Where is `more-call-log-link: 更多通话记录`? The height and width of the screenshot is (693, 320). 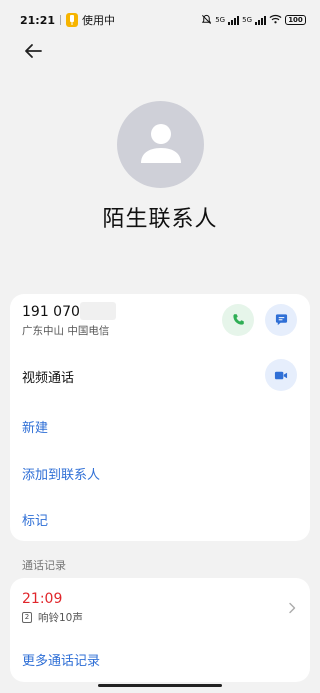
more-call-log-link: 更多通话记录 is located at coordinates (61, 659).